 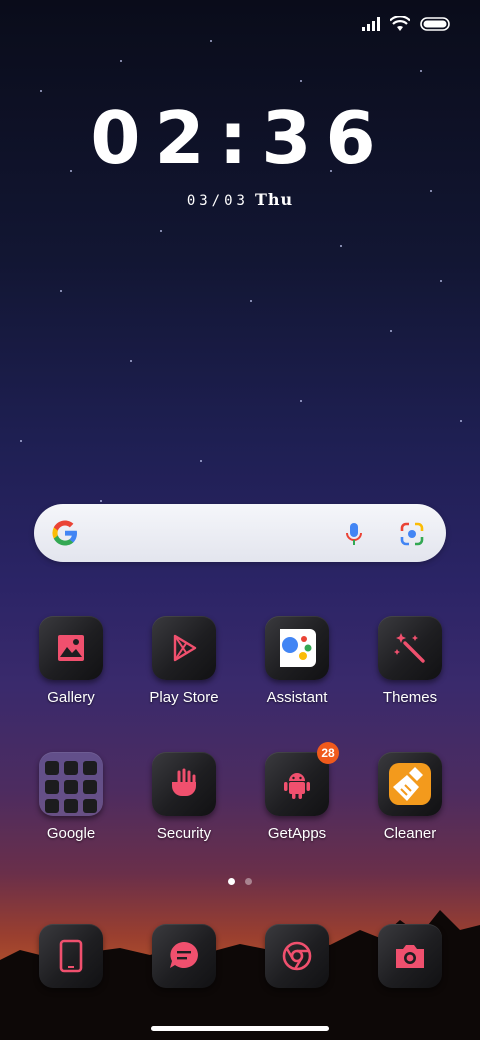 I want to click on assistant-icon, so click(x=298, y=648).